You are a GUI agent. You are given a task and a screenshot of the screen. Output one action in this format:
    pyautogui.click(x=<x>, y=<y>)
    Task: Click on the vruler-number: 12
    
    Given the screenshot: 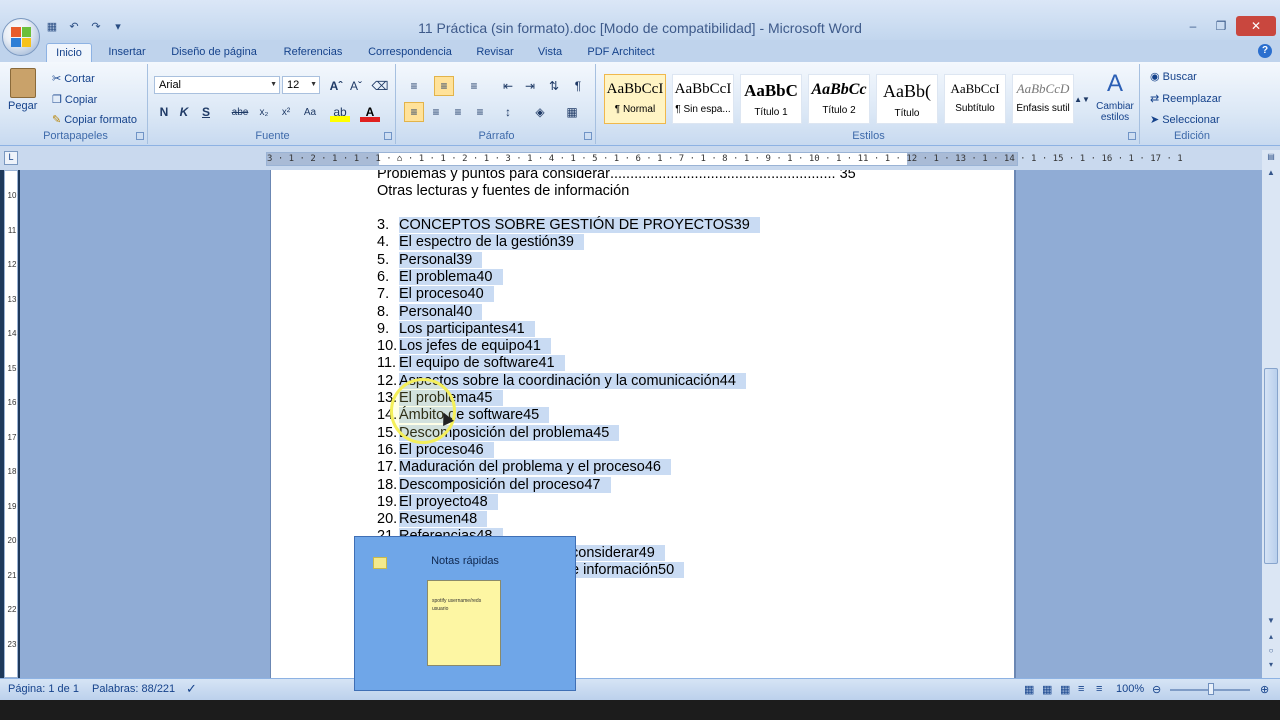 What is the action you would take?
    pyautogui.click(x=12, y=264)
    